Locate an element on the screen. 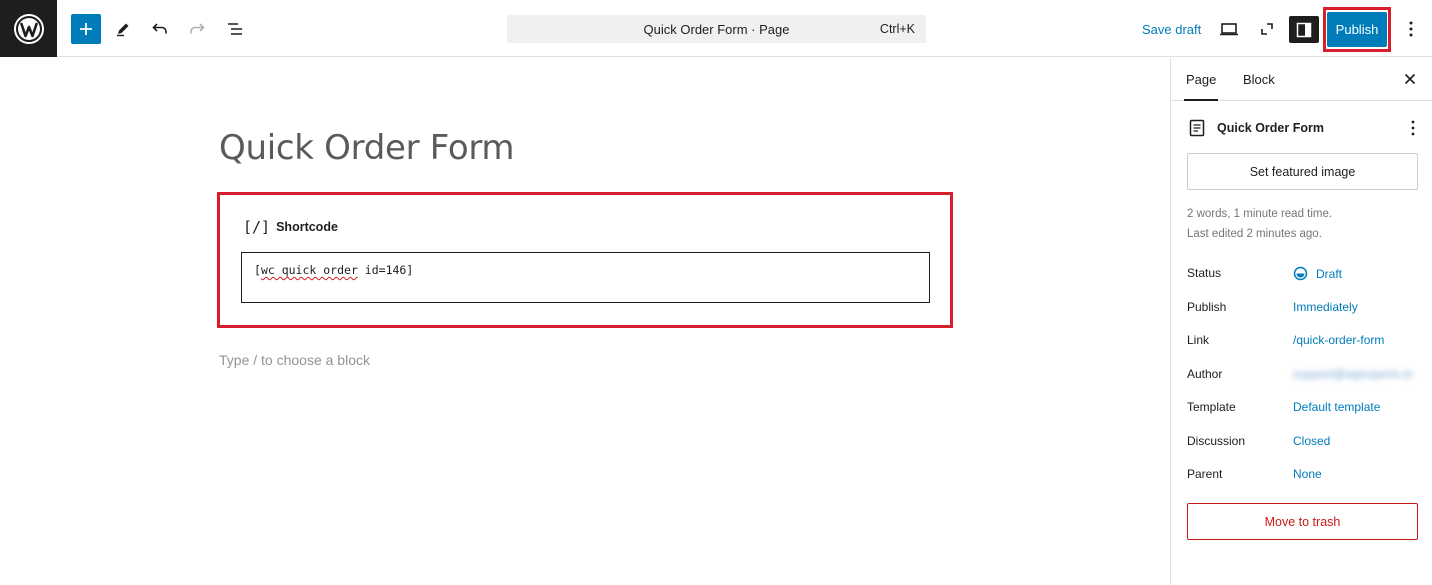 Image resolution: width=1432 pixels, height=585 pixels. pencil-icon is located at coordinates (123, 30).